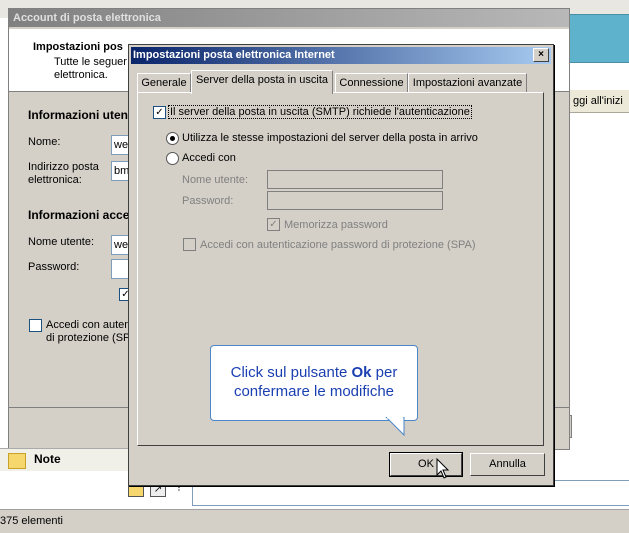 The image size is (629, 533). I want to click on status-text: 375 elementi, so click(31, 521).